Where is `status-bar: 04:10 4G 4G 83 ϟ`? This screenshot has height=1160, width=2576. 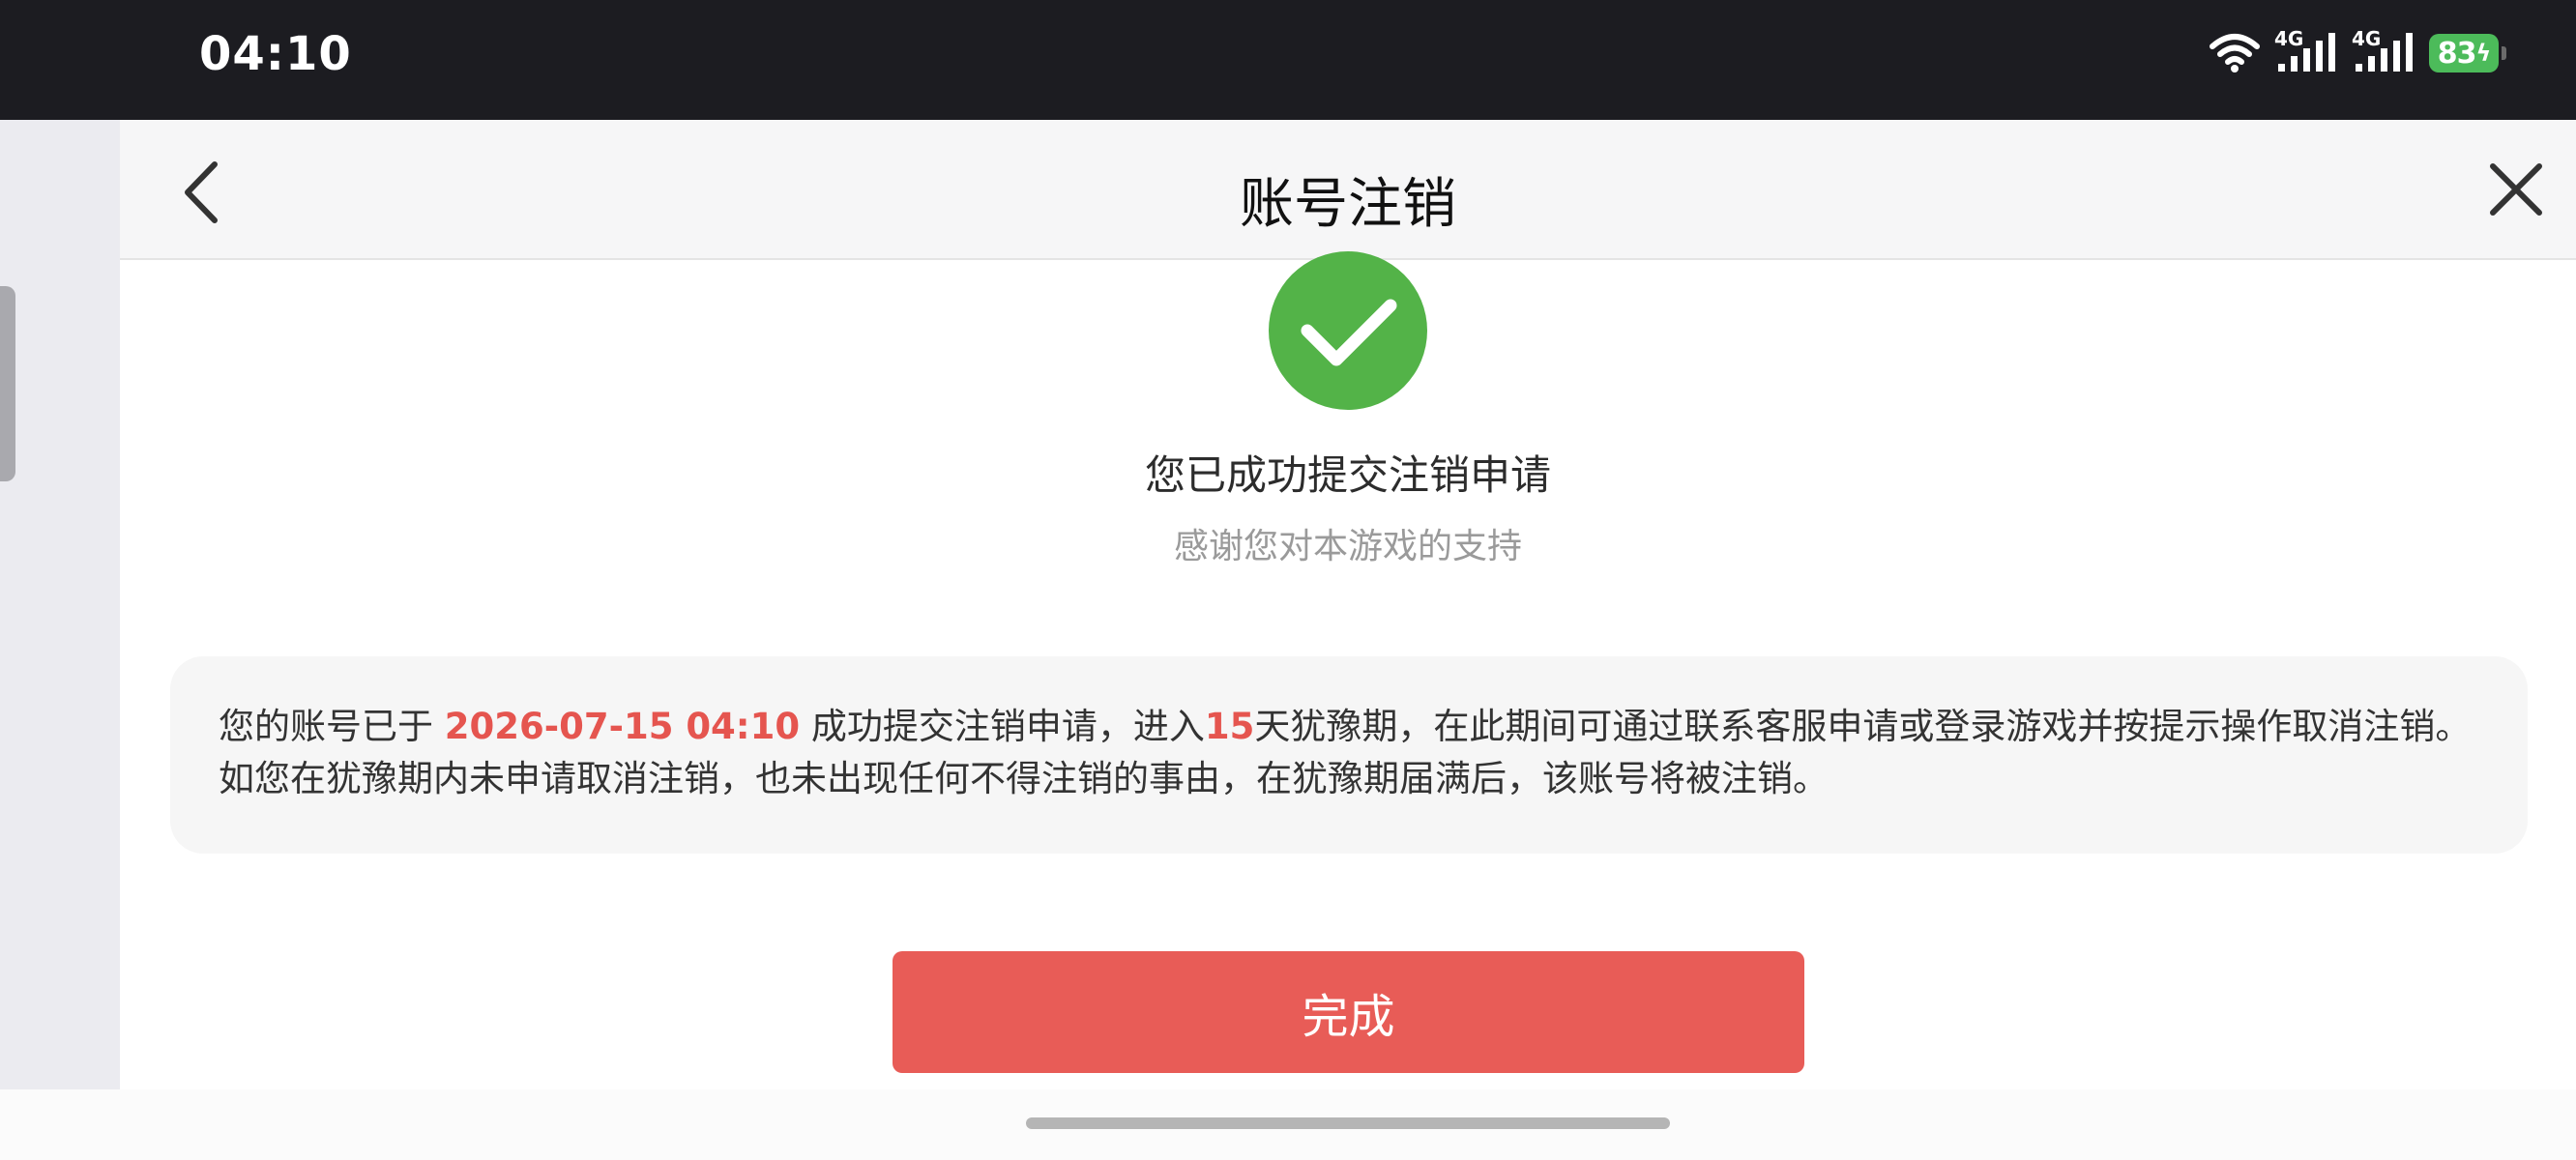
status-bar: 04:10 4G 4G 83 ϟ is located at coordinates (1288, 60).